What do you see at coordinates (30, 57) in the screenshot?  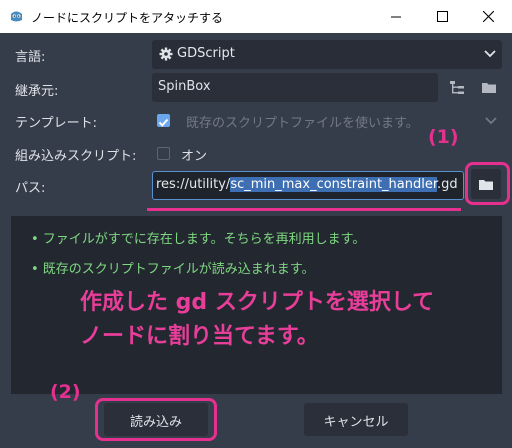 I see `language-label: 言語:` at bounding box center [30, 57].